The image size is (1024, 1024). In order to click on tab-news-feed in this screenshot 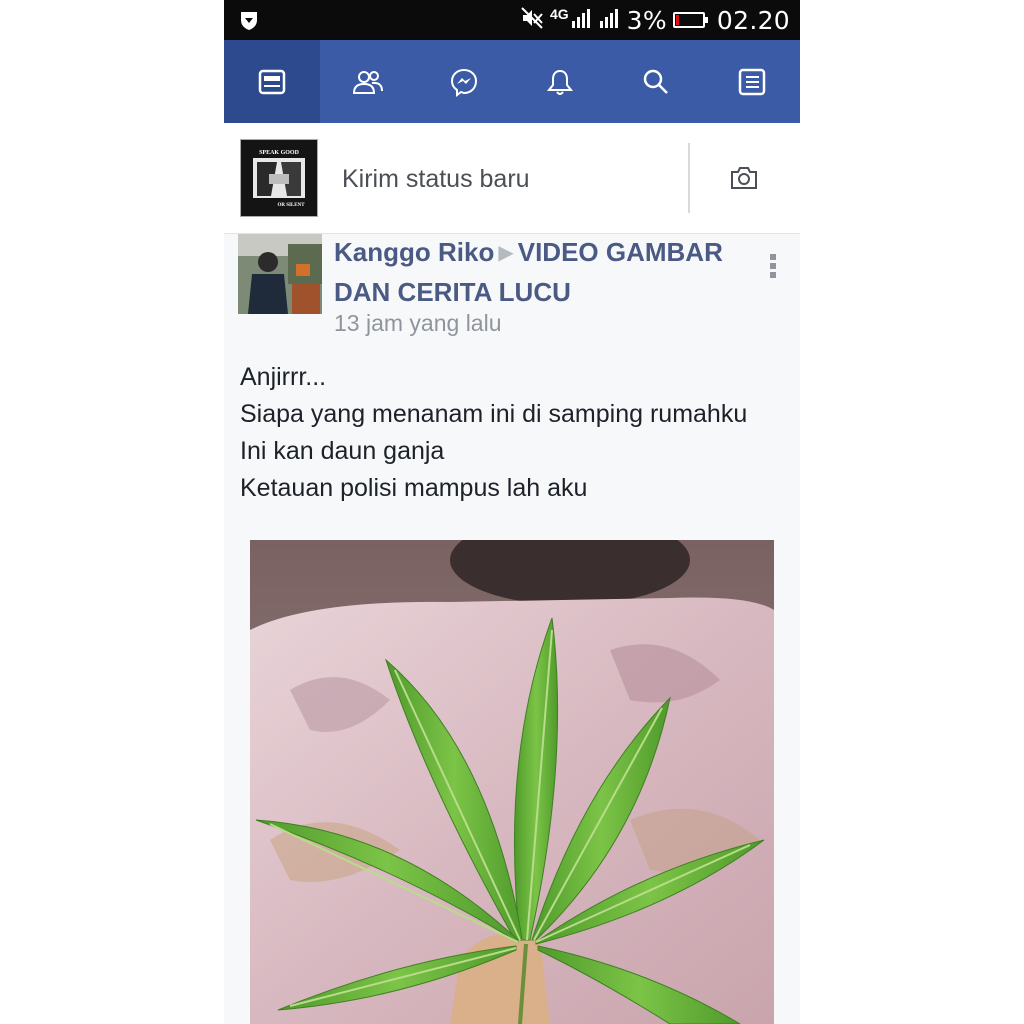, I will do `click(272, 81)`.